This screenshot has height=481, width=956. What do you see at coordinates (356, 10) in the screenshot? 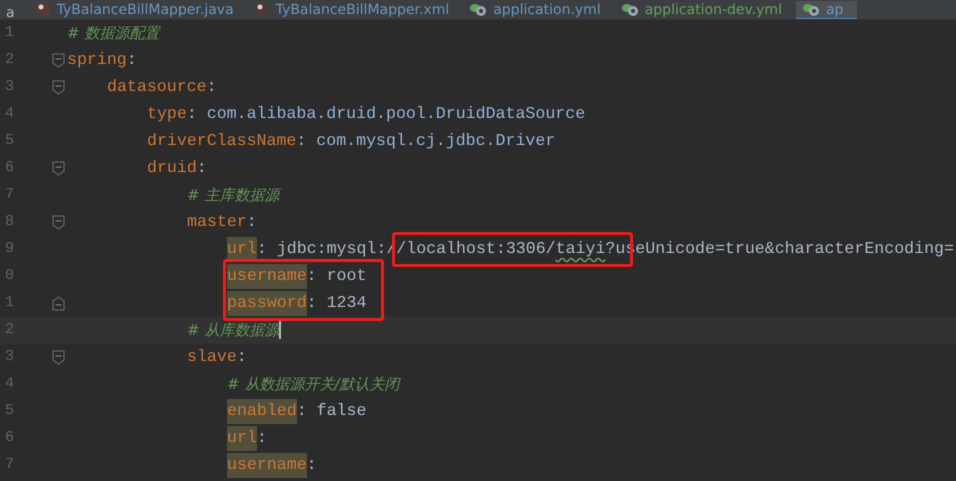
I see `editor-tab: TyBalanceBillMapper.xml` at bounding box center [356, 10].